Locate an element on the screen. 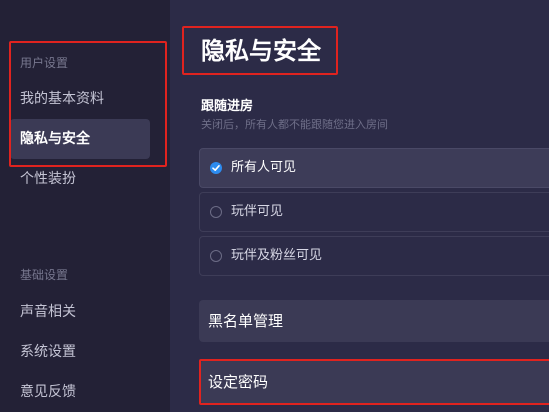  follow-option-everyone: 所有人可见 is located at coordinates (374, 168).